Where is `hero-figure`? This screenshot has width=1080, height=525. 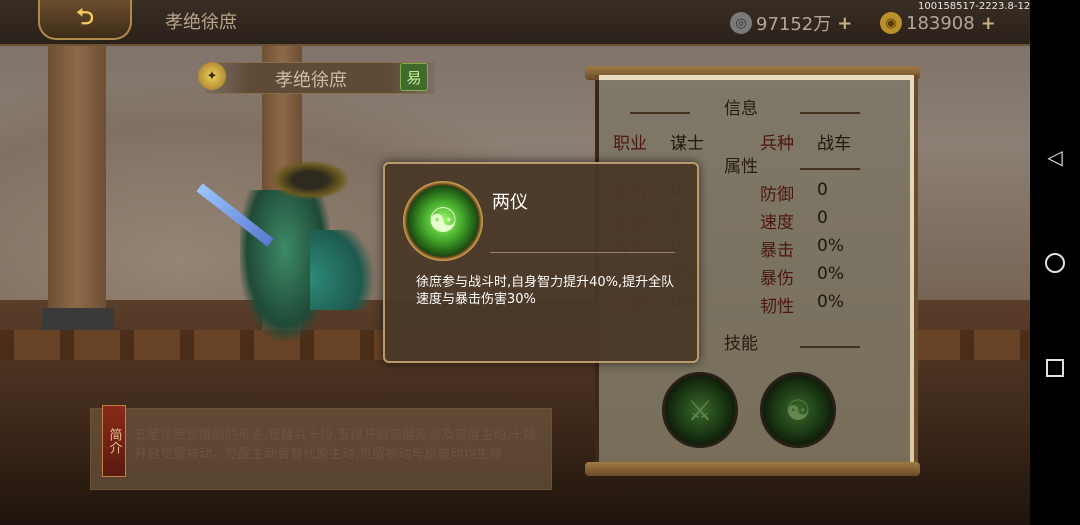
hero-figure is located at coordinates (280, 250).